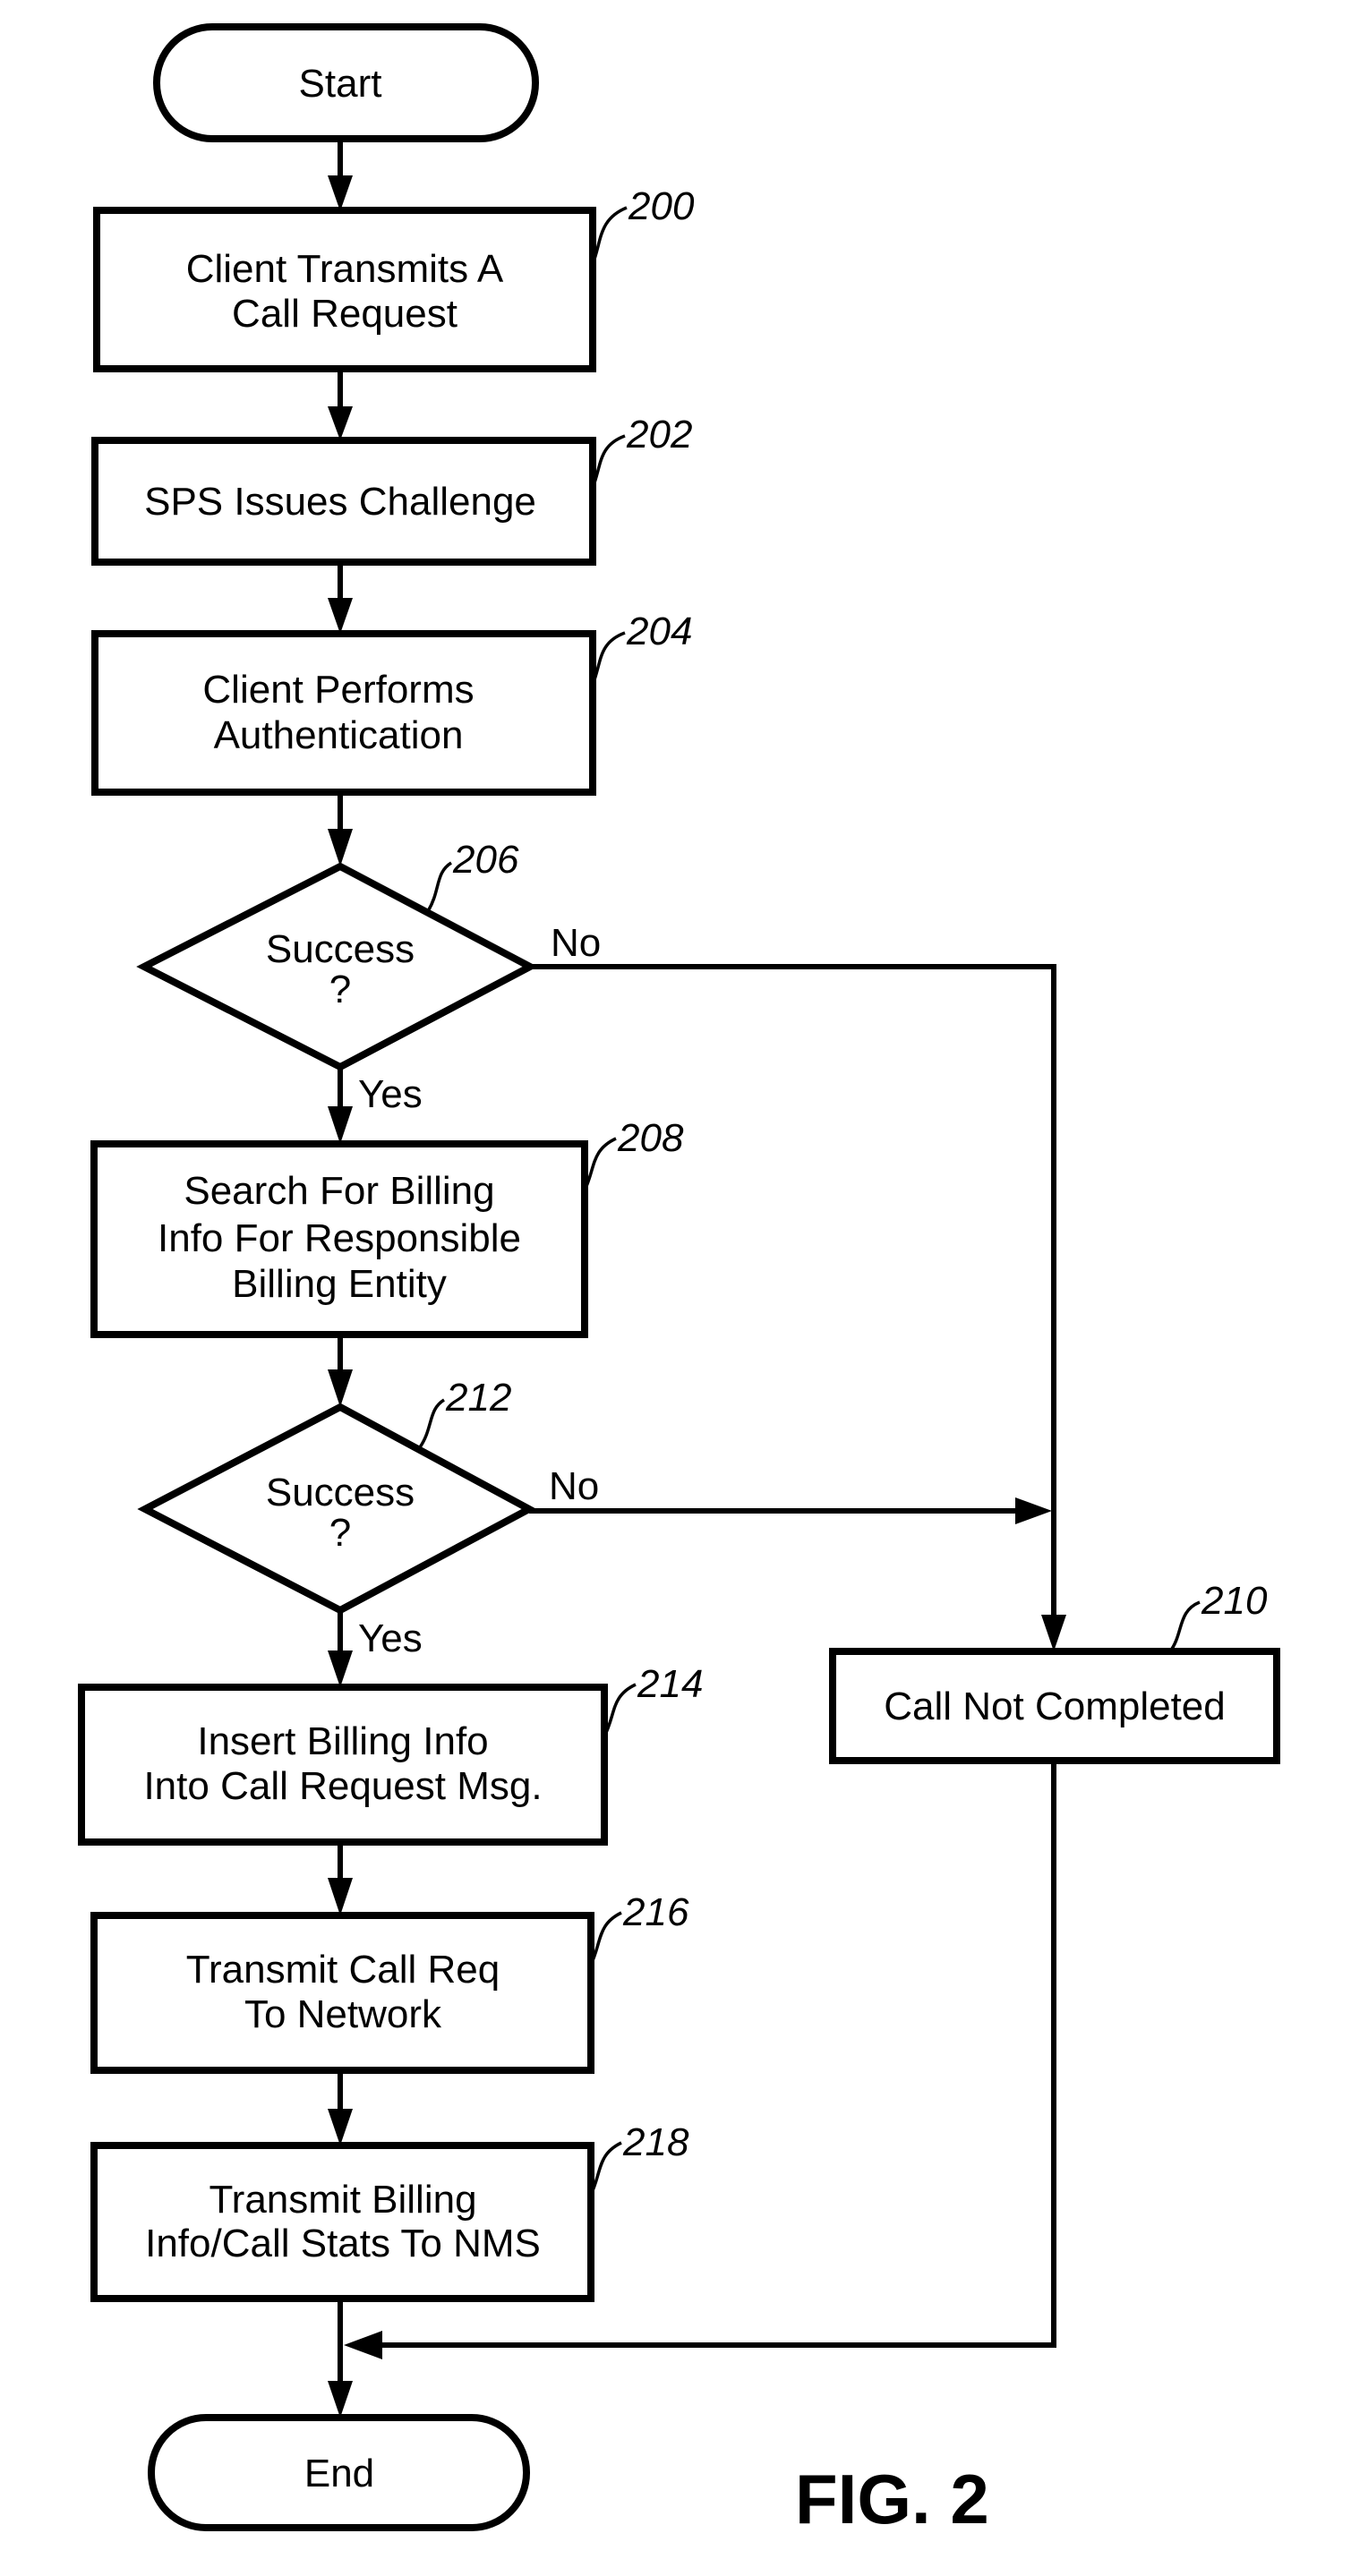 The width and height of the screenshot is (1351, 2576). I want to click on ref-label-200: 200, so click(662, 206).